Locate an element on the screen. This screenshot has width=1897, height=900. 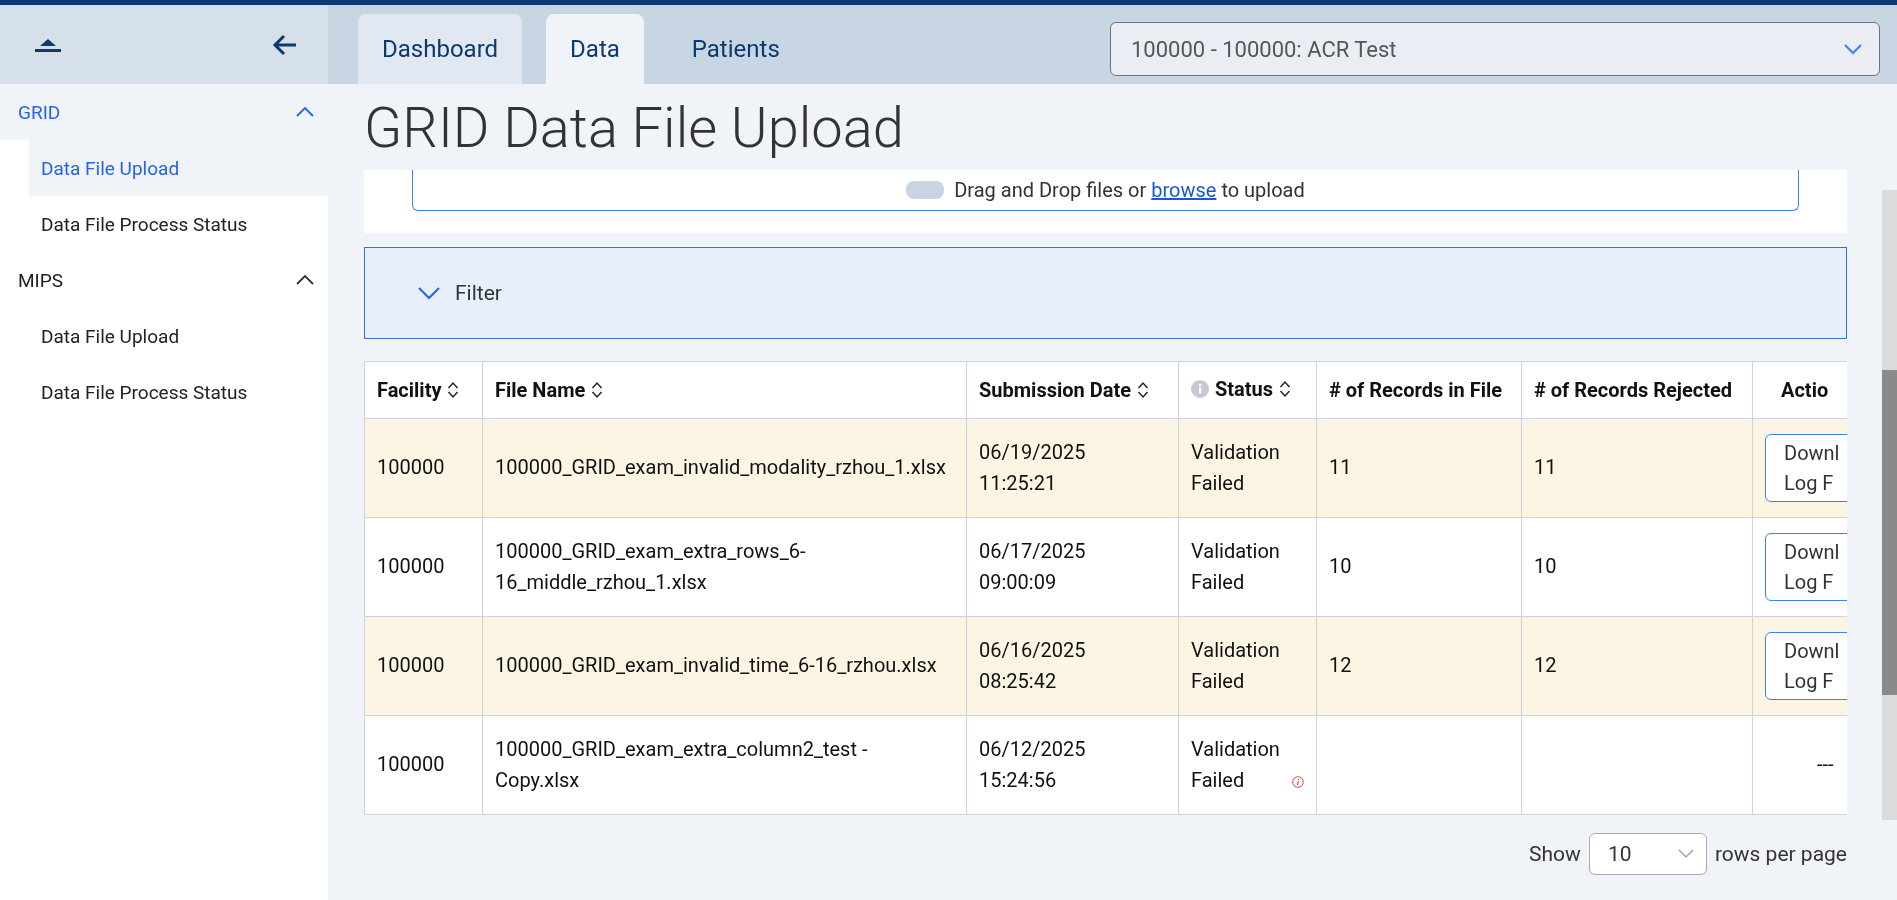
column-label: Facility is located at coordinates (409, 389).